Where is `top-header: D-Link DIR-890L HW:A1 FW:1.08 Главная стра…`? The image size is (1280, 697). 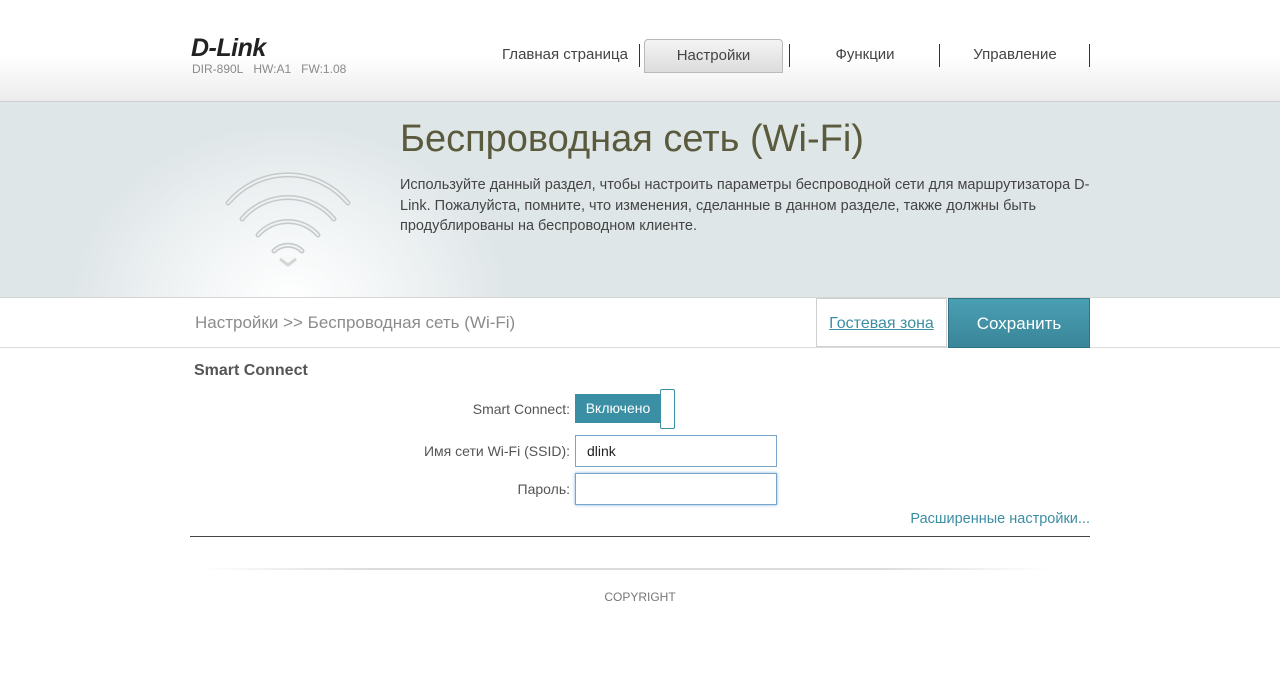
top-header: D-Link DIR-890L HW:A1 FW:1.08 Главная стра… is located at coordinates (640, 51).